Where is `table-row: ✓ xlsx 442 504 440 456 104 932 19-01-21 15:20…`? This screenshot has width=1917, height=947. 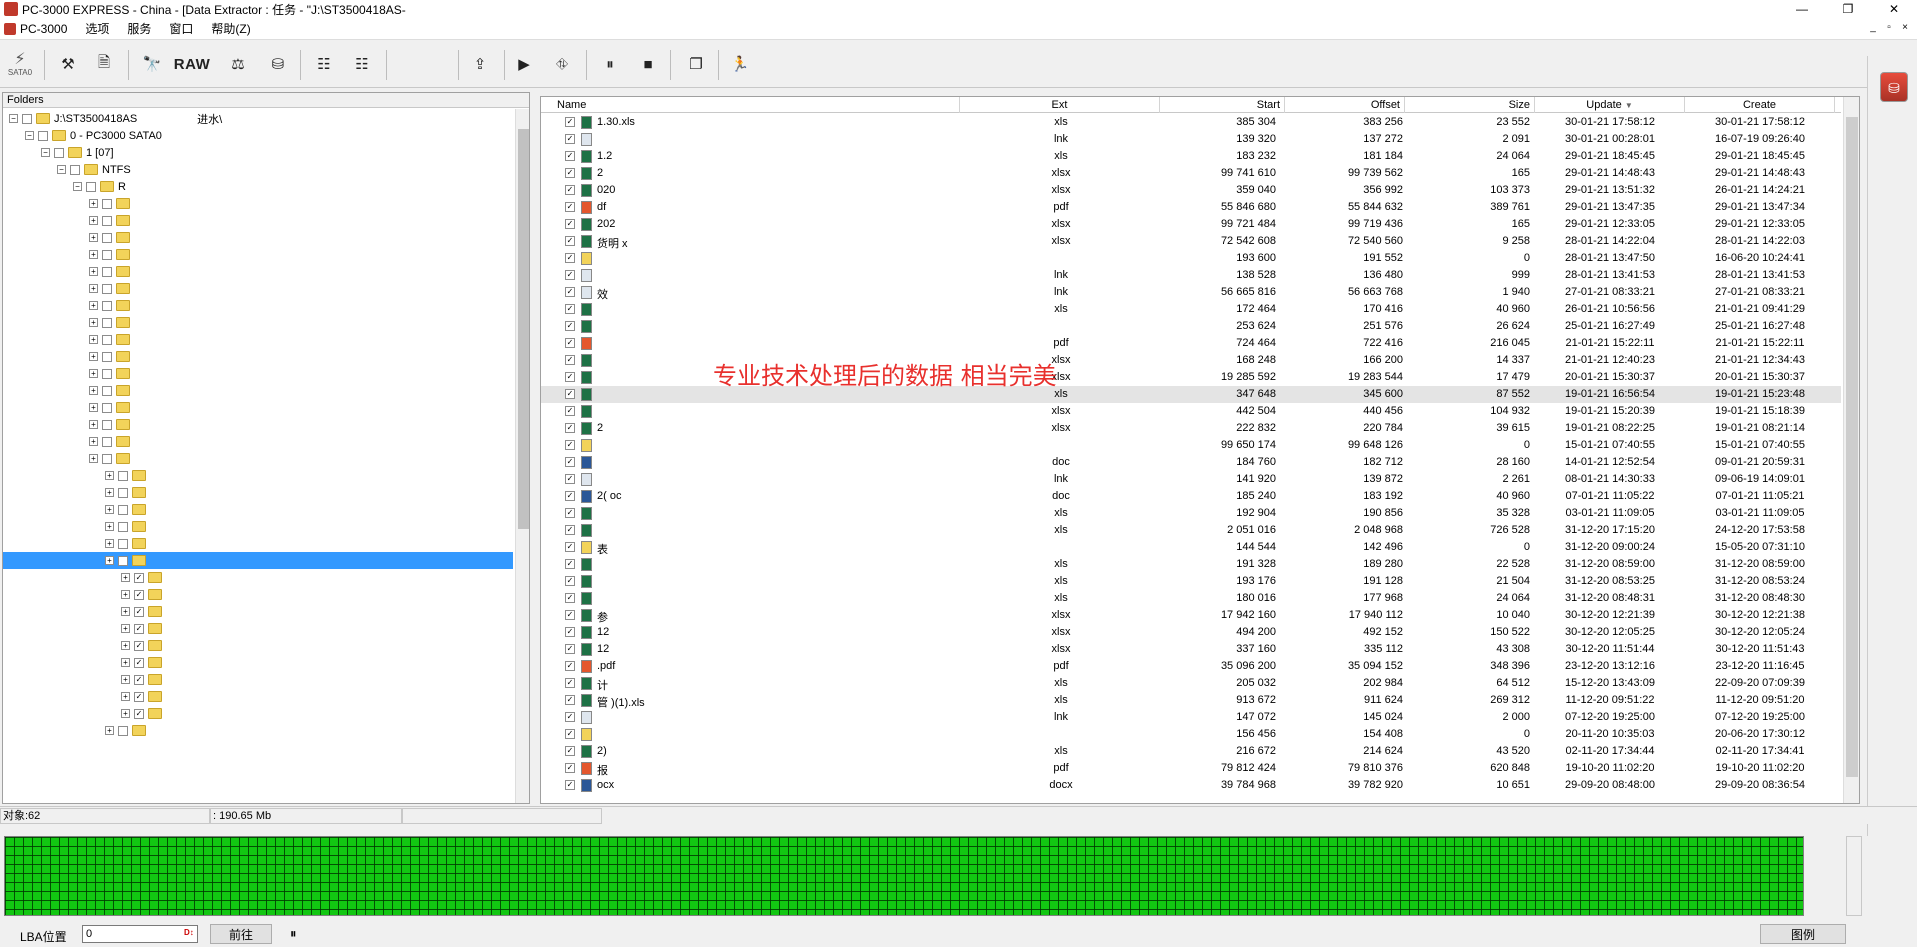
table-row: ✓ xlsx 442 504 440 456 104 932 19-01-21 15:20… is located at coordinates (1191, 411).